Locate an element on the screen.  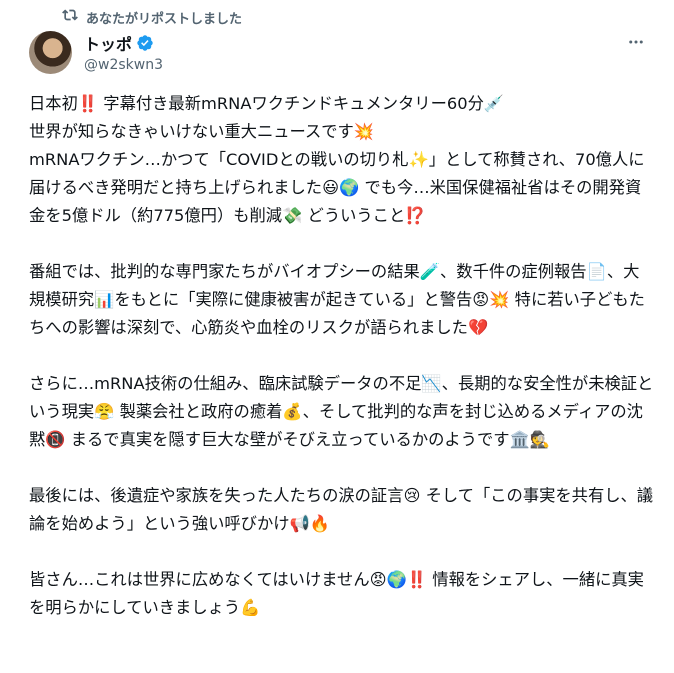
more-options-icon is located at coordinates (636, 42).